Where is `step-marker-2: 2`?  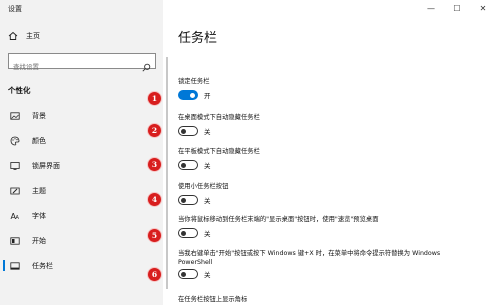
step-marker-2: 2 is located at coordinates (154, 130).